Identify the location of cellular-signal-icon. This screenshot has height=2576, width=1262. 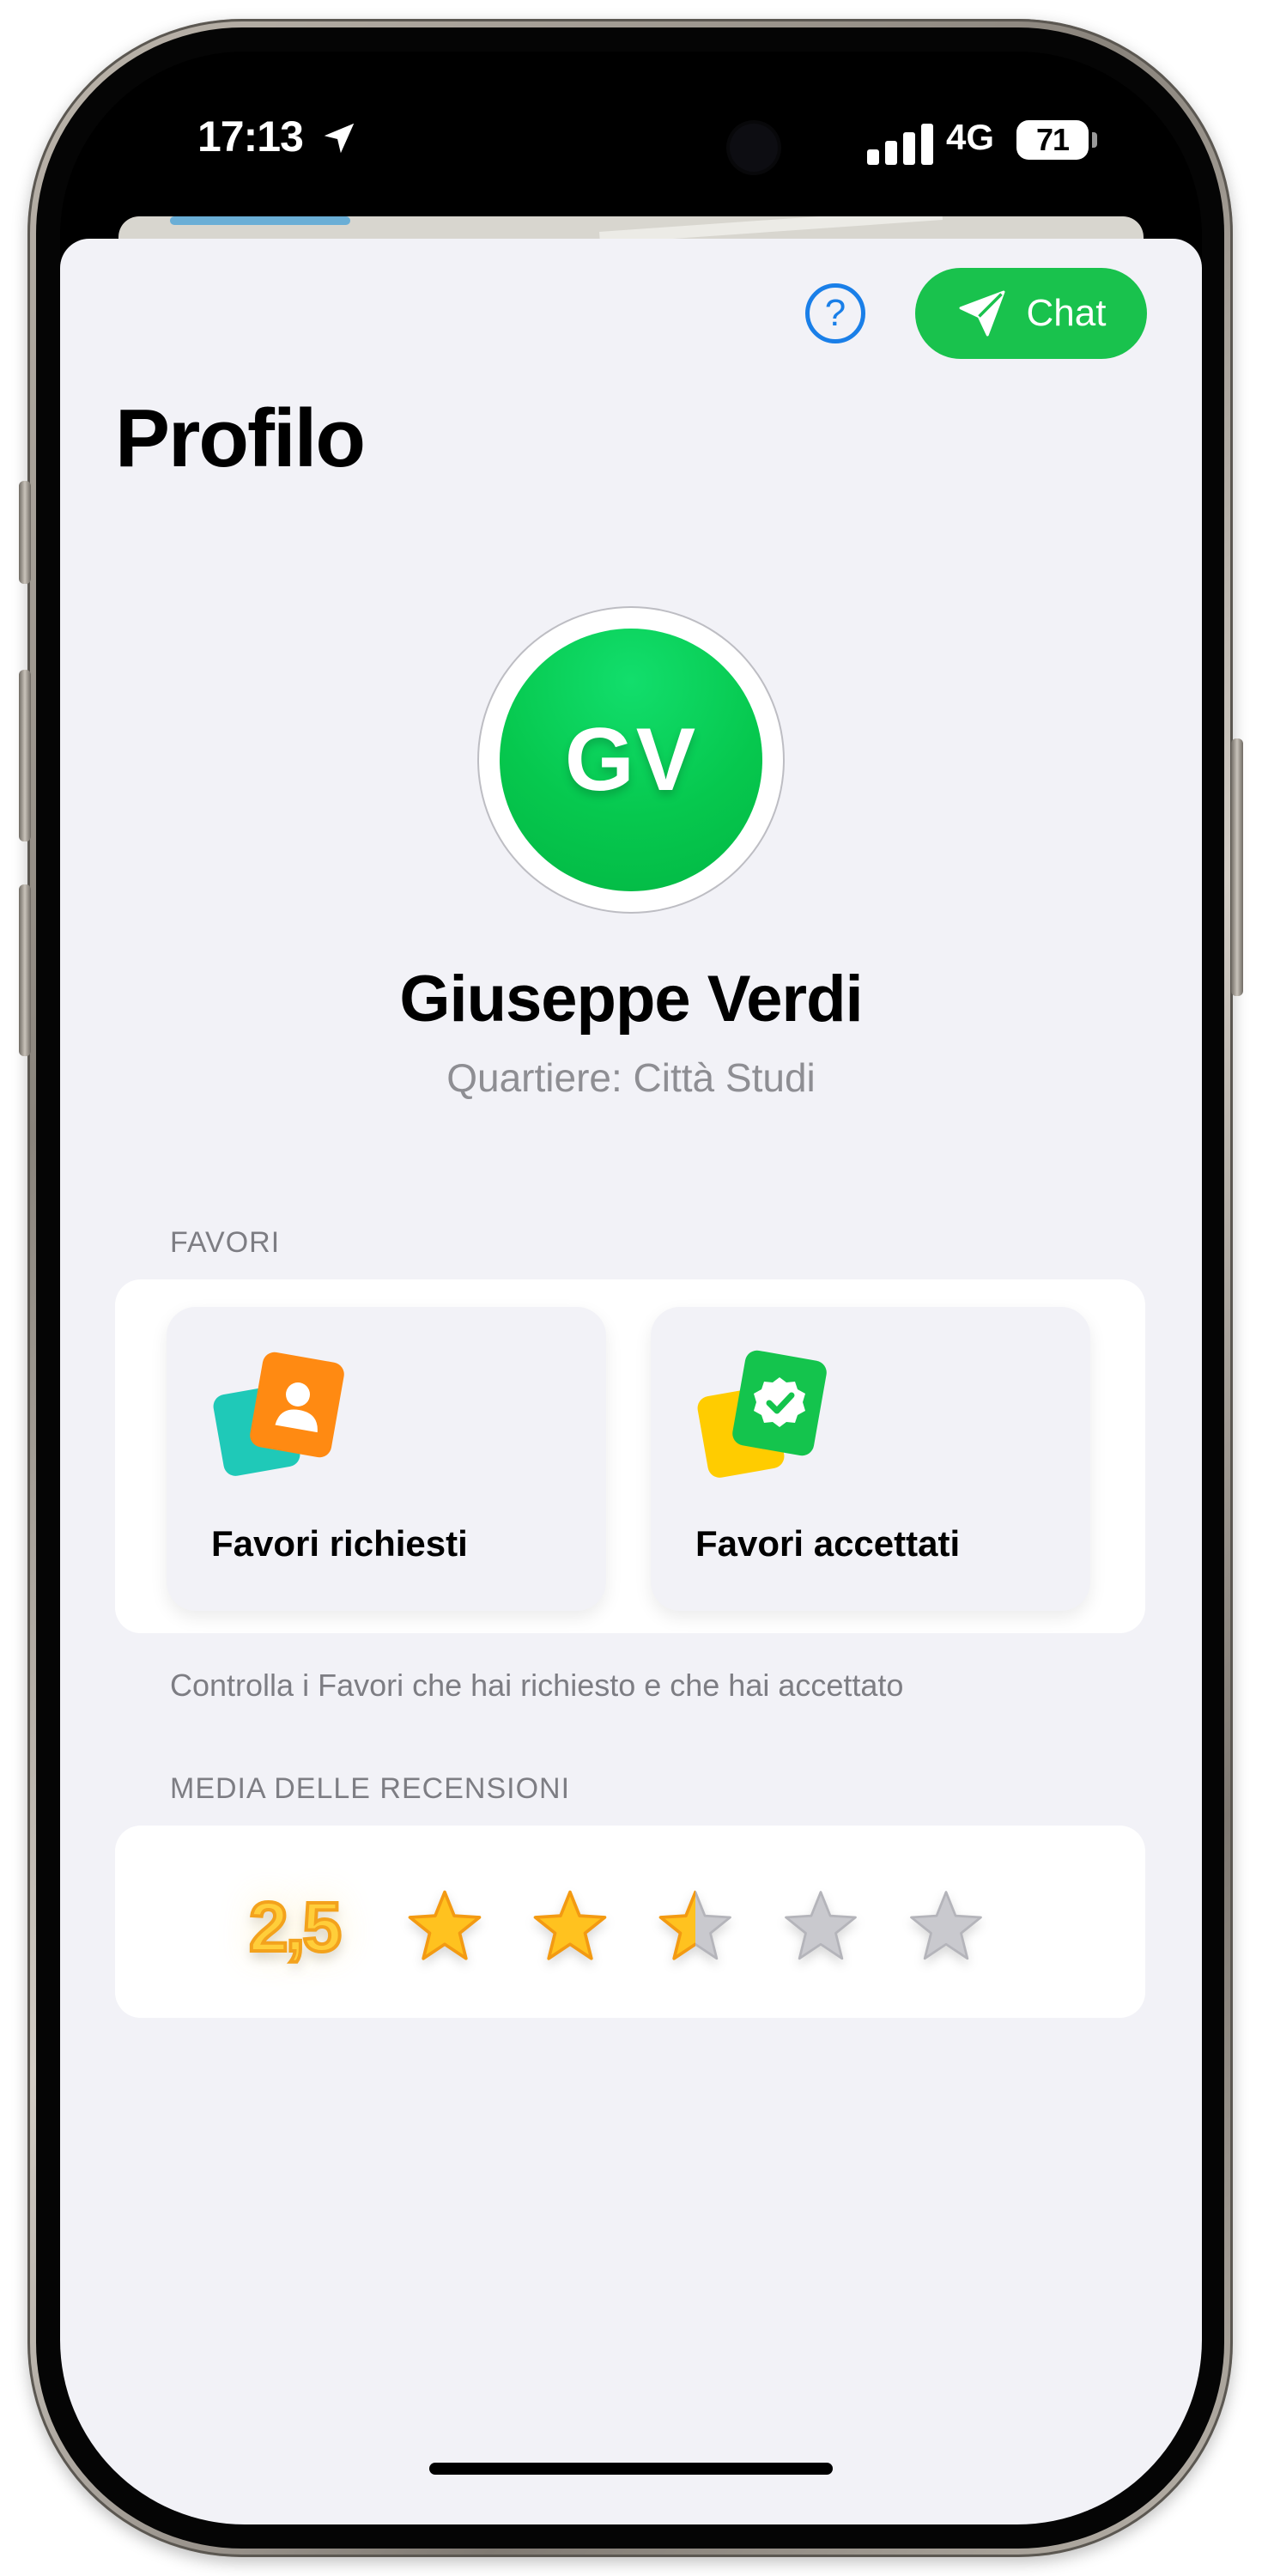
(900, 144).